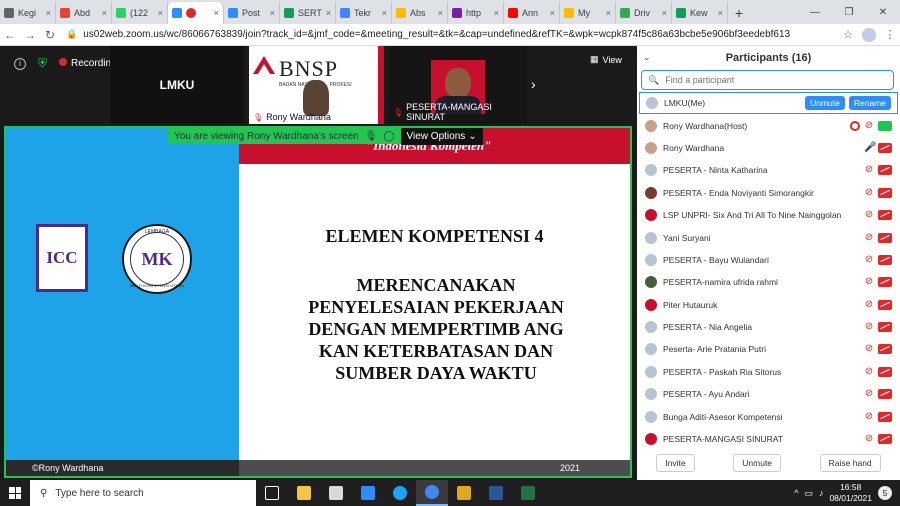 The image size is (900, 506). What do you see at coordinates (757, 463) in the screenshot?
I see `unmute-all-button: Unmute` at bounding box center [757, 463].